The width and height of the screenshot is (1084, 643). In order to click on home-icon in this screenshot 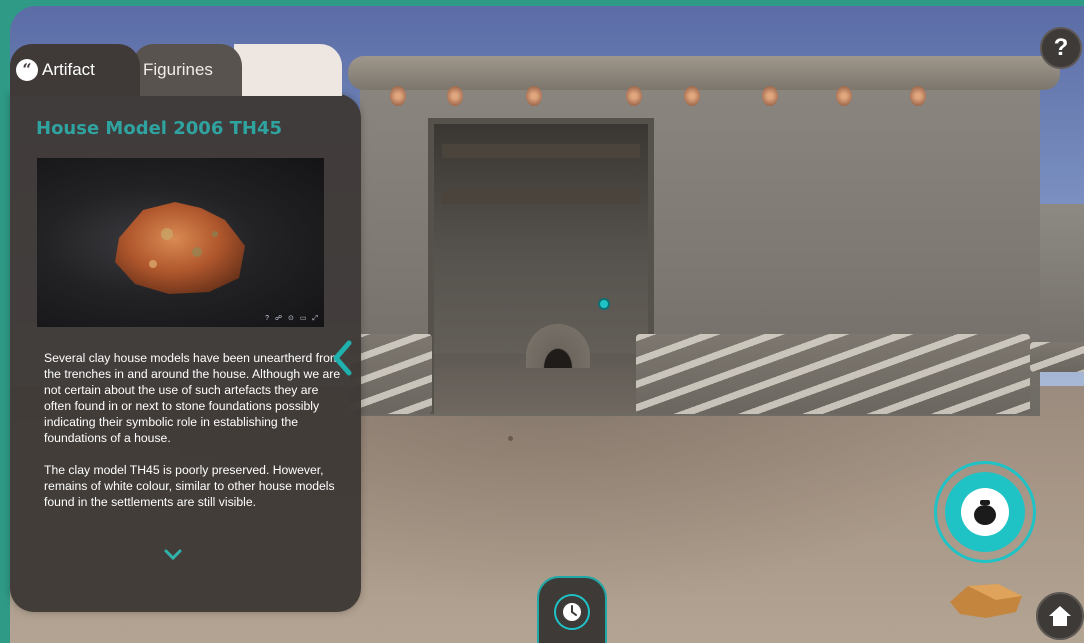, I will do `click(1060, 616)`.